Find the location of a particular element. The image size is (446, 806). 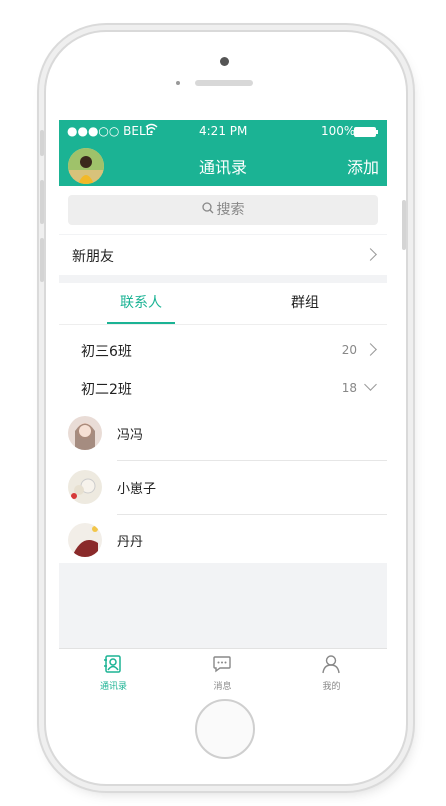

tab-messages-label: 消息 is located at coordinates (222, 687).